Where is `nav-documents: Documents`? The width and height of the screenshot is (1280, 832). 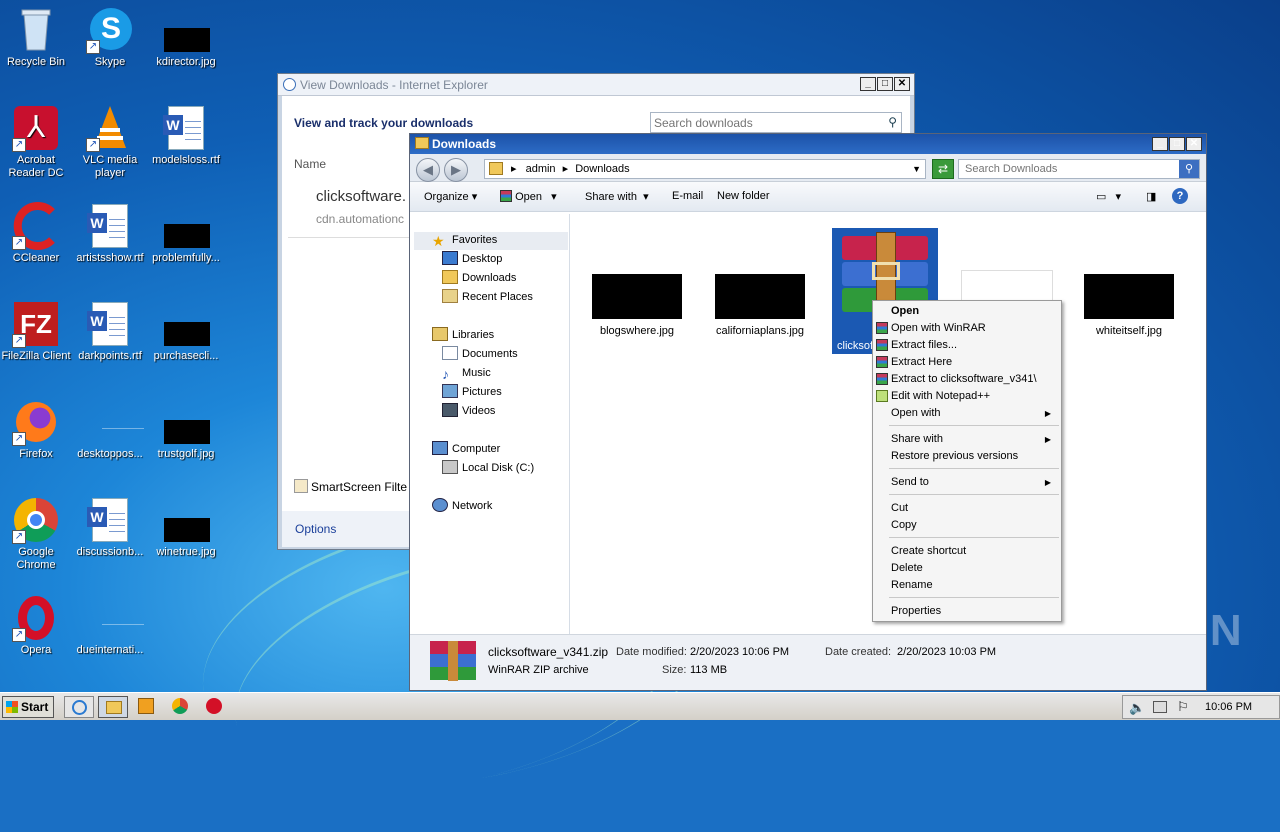 nav-documents: Documents is located at coordinates (480, 354).